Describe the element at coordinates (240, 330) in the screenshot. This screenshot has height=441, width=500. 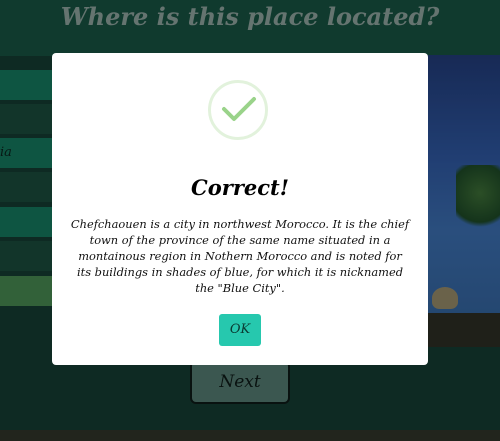
I see `ok-button: OK` at that location.